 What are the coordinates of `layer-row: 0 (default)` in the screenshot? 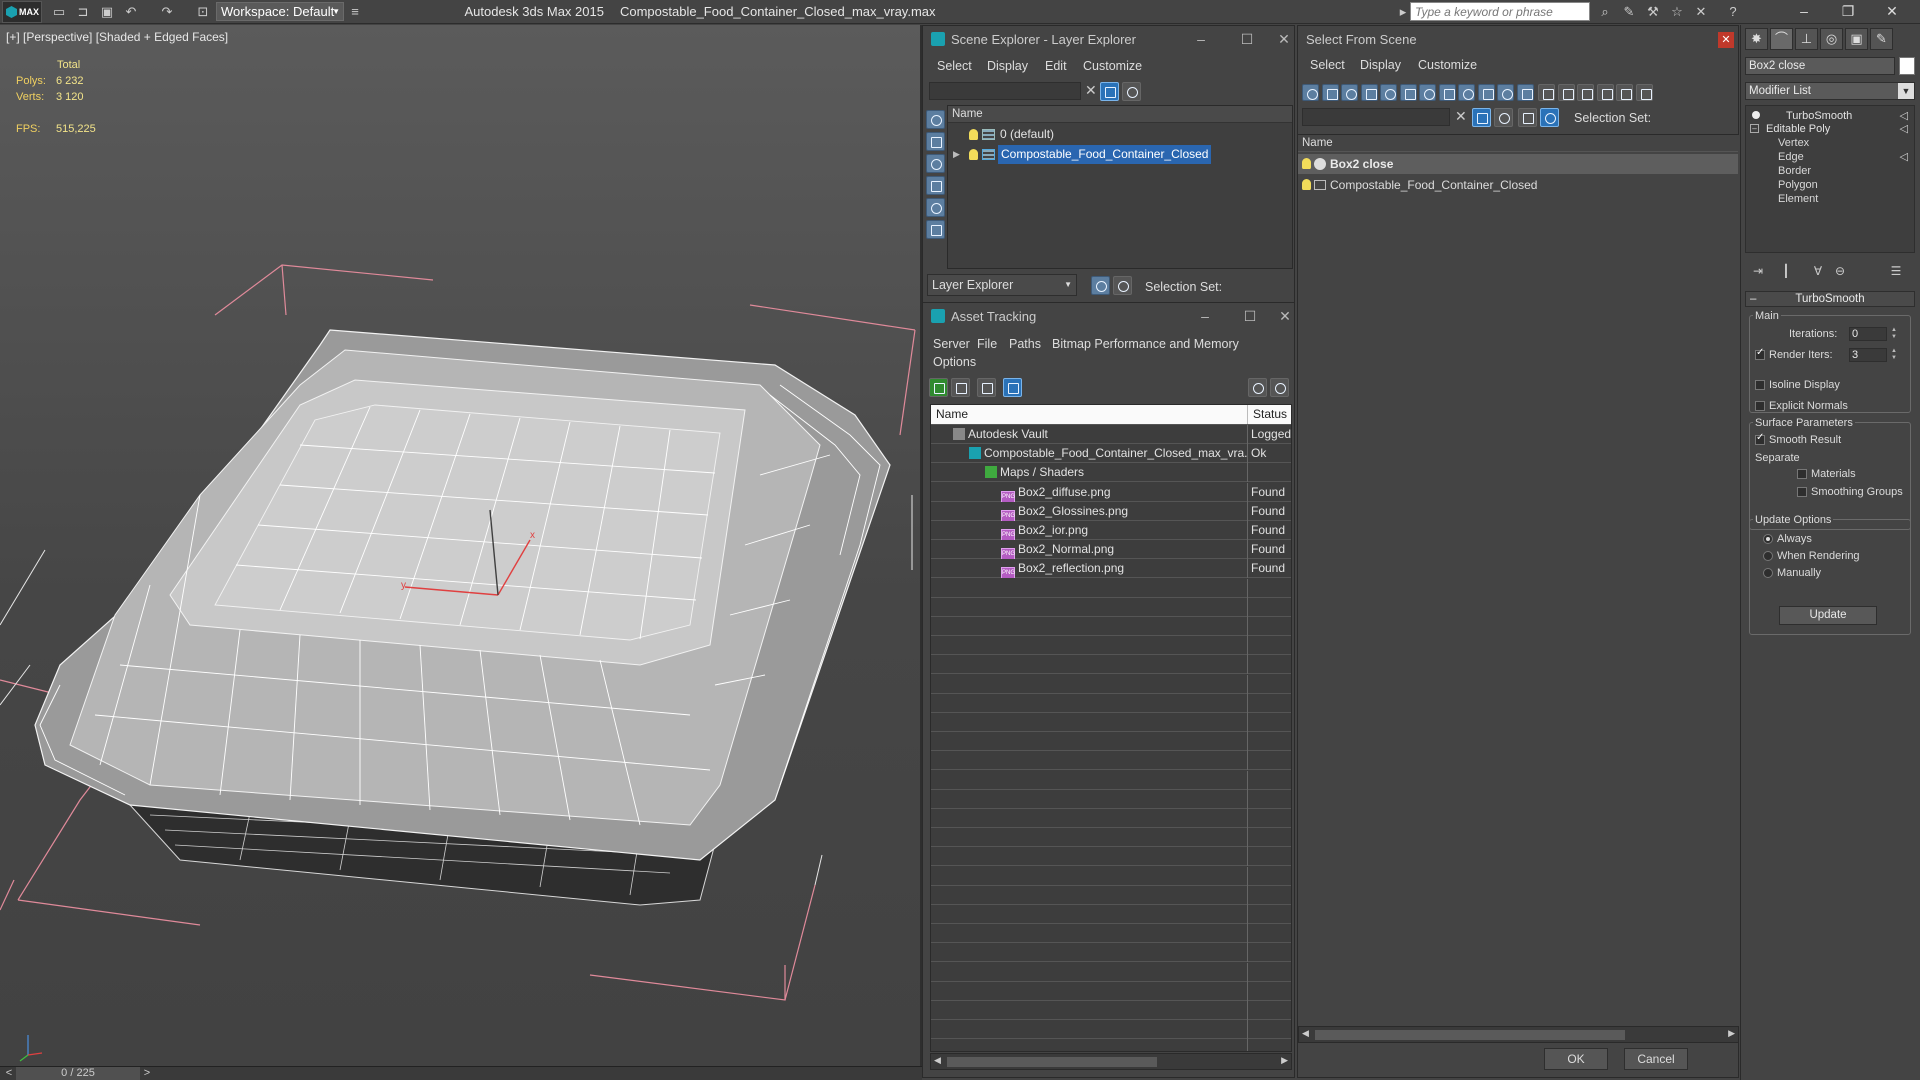 It's located at (1120, 134).